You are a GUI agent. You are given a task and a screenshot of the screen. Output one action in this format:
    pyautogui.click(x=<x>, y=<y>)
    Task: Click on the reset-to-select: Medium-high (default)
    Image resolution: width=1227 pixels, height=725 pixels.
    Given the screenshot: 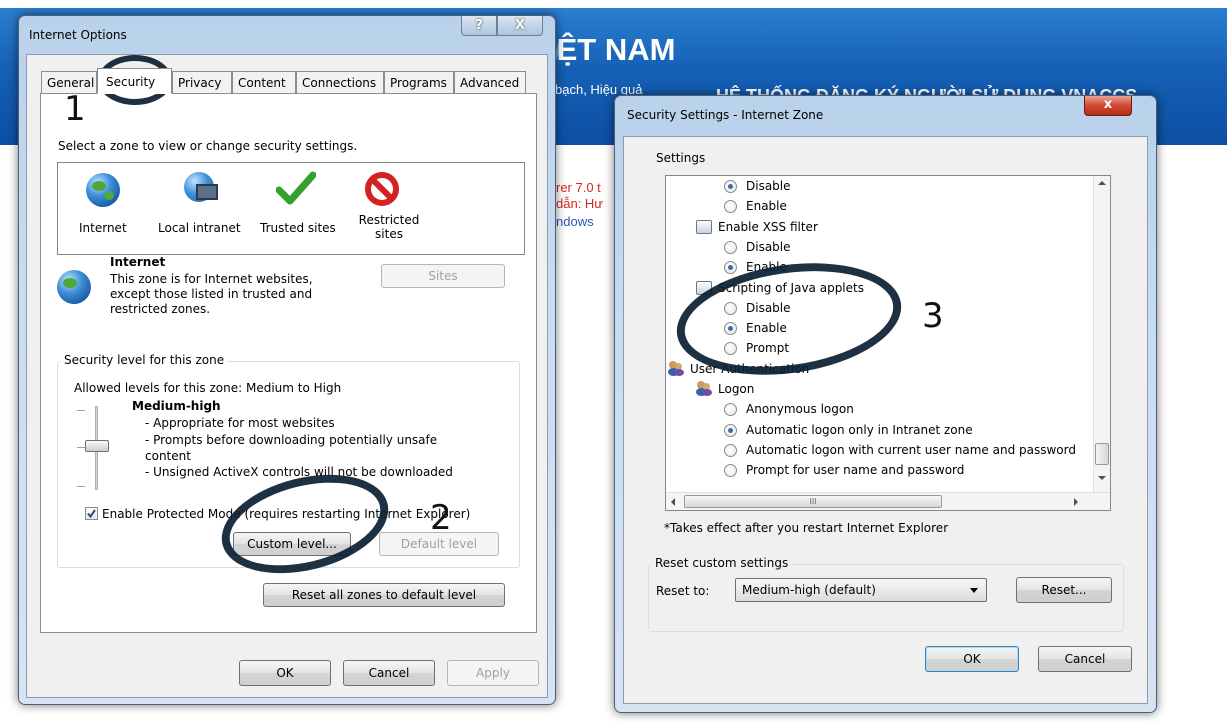 What is the action you would take?
    pyautogui.click(x=861, y=590)
    